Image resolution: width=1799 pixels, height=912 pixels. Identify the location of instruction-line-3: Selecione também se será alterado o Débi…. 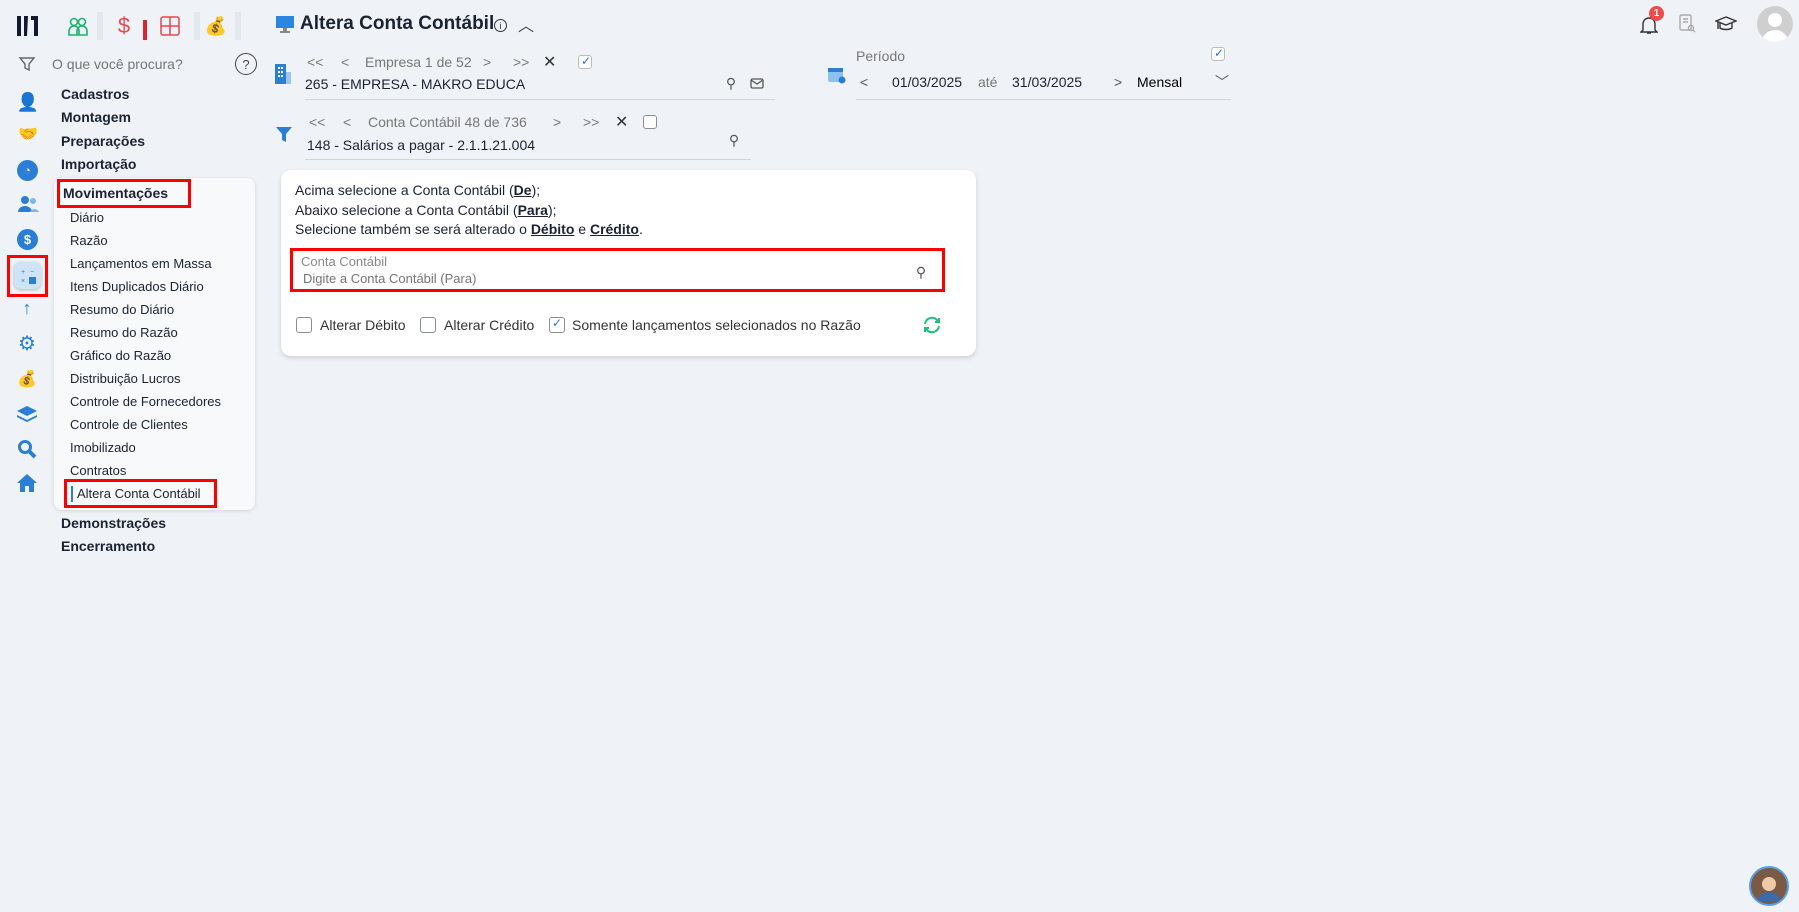
(469, 229).